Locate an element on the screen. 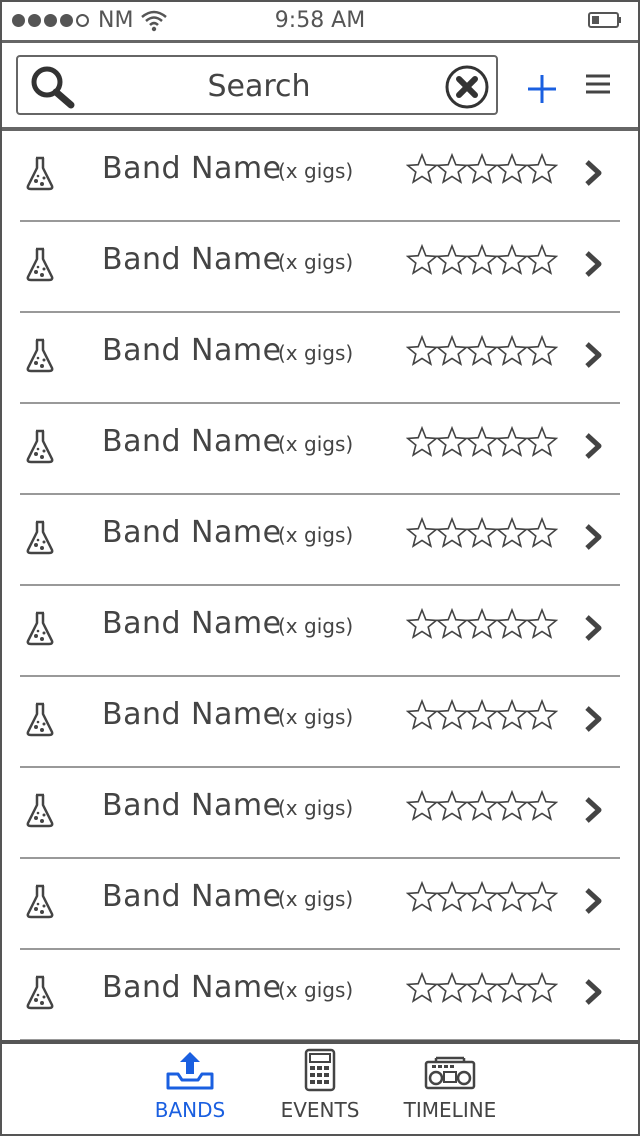 The width and height of the screenshot is (640, 1136). search-input: Search is located at coordinates (257, 85).